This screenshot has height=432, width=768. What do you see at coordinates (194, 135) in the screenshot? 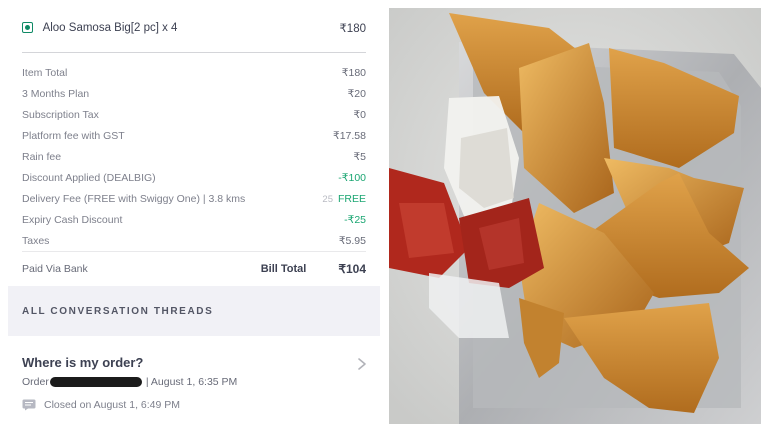
I see `bill-row-platform-fee: Platform fee with GST ₹17.58` at bounding box center [194, 135].